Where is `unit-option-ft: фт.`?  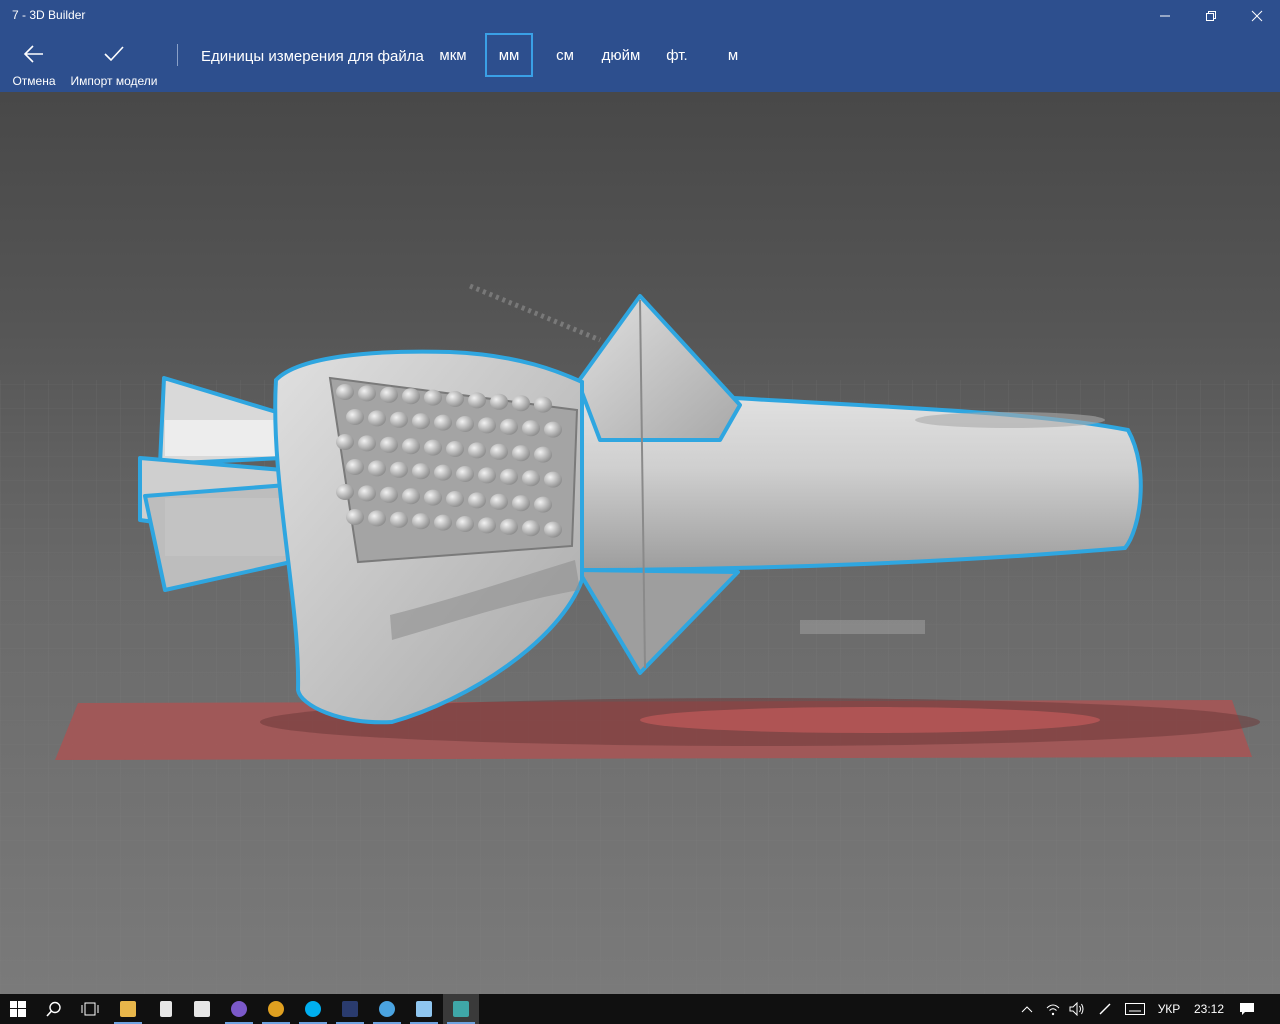
unit-option-ft: фт. is located at coordinates (677, 55).